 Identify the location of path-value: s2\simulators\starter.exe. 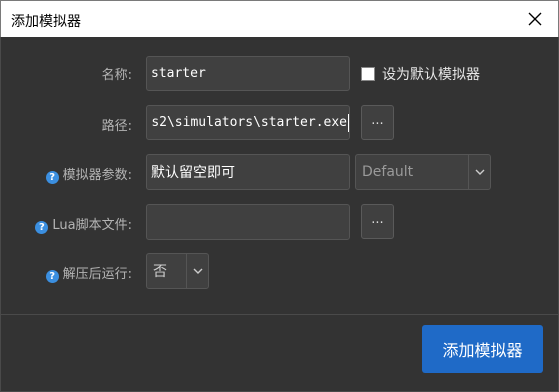
(249, 122).